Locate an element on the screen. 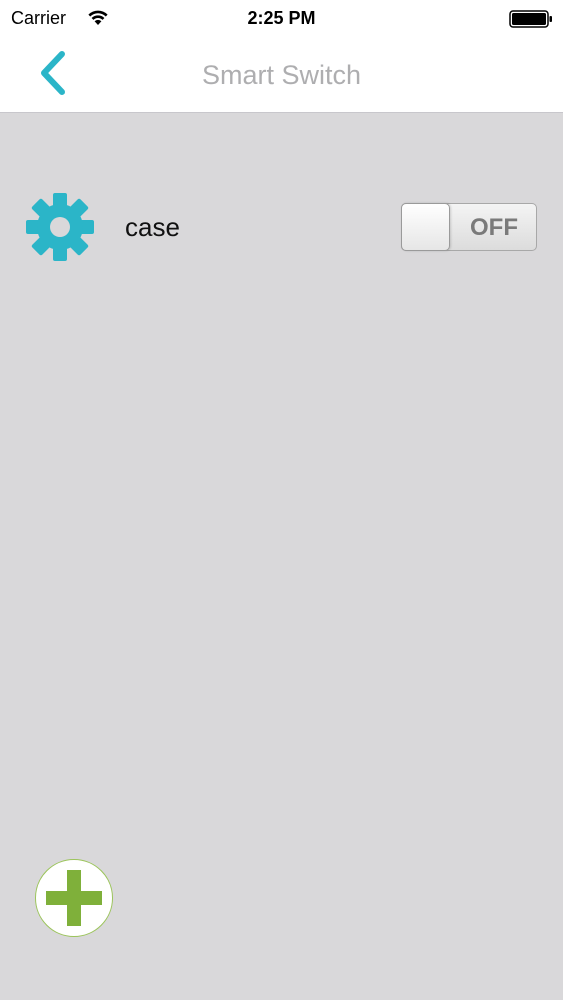  page-title: Smart Switch is located at coordinates (281, 75).